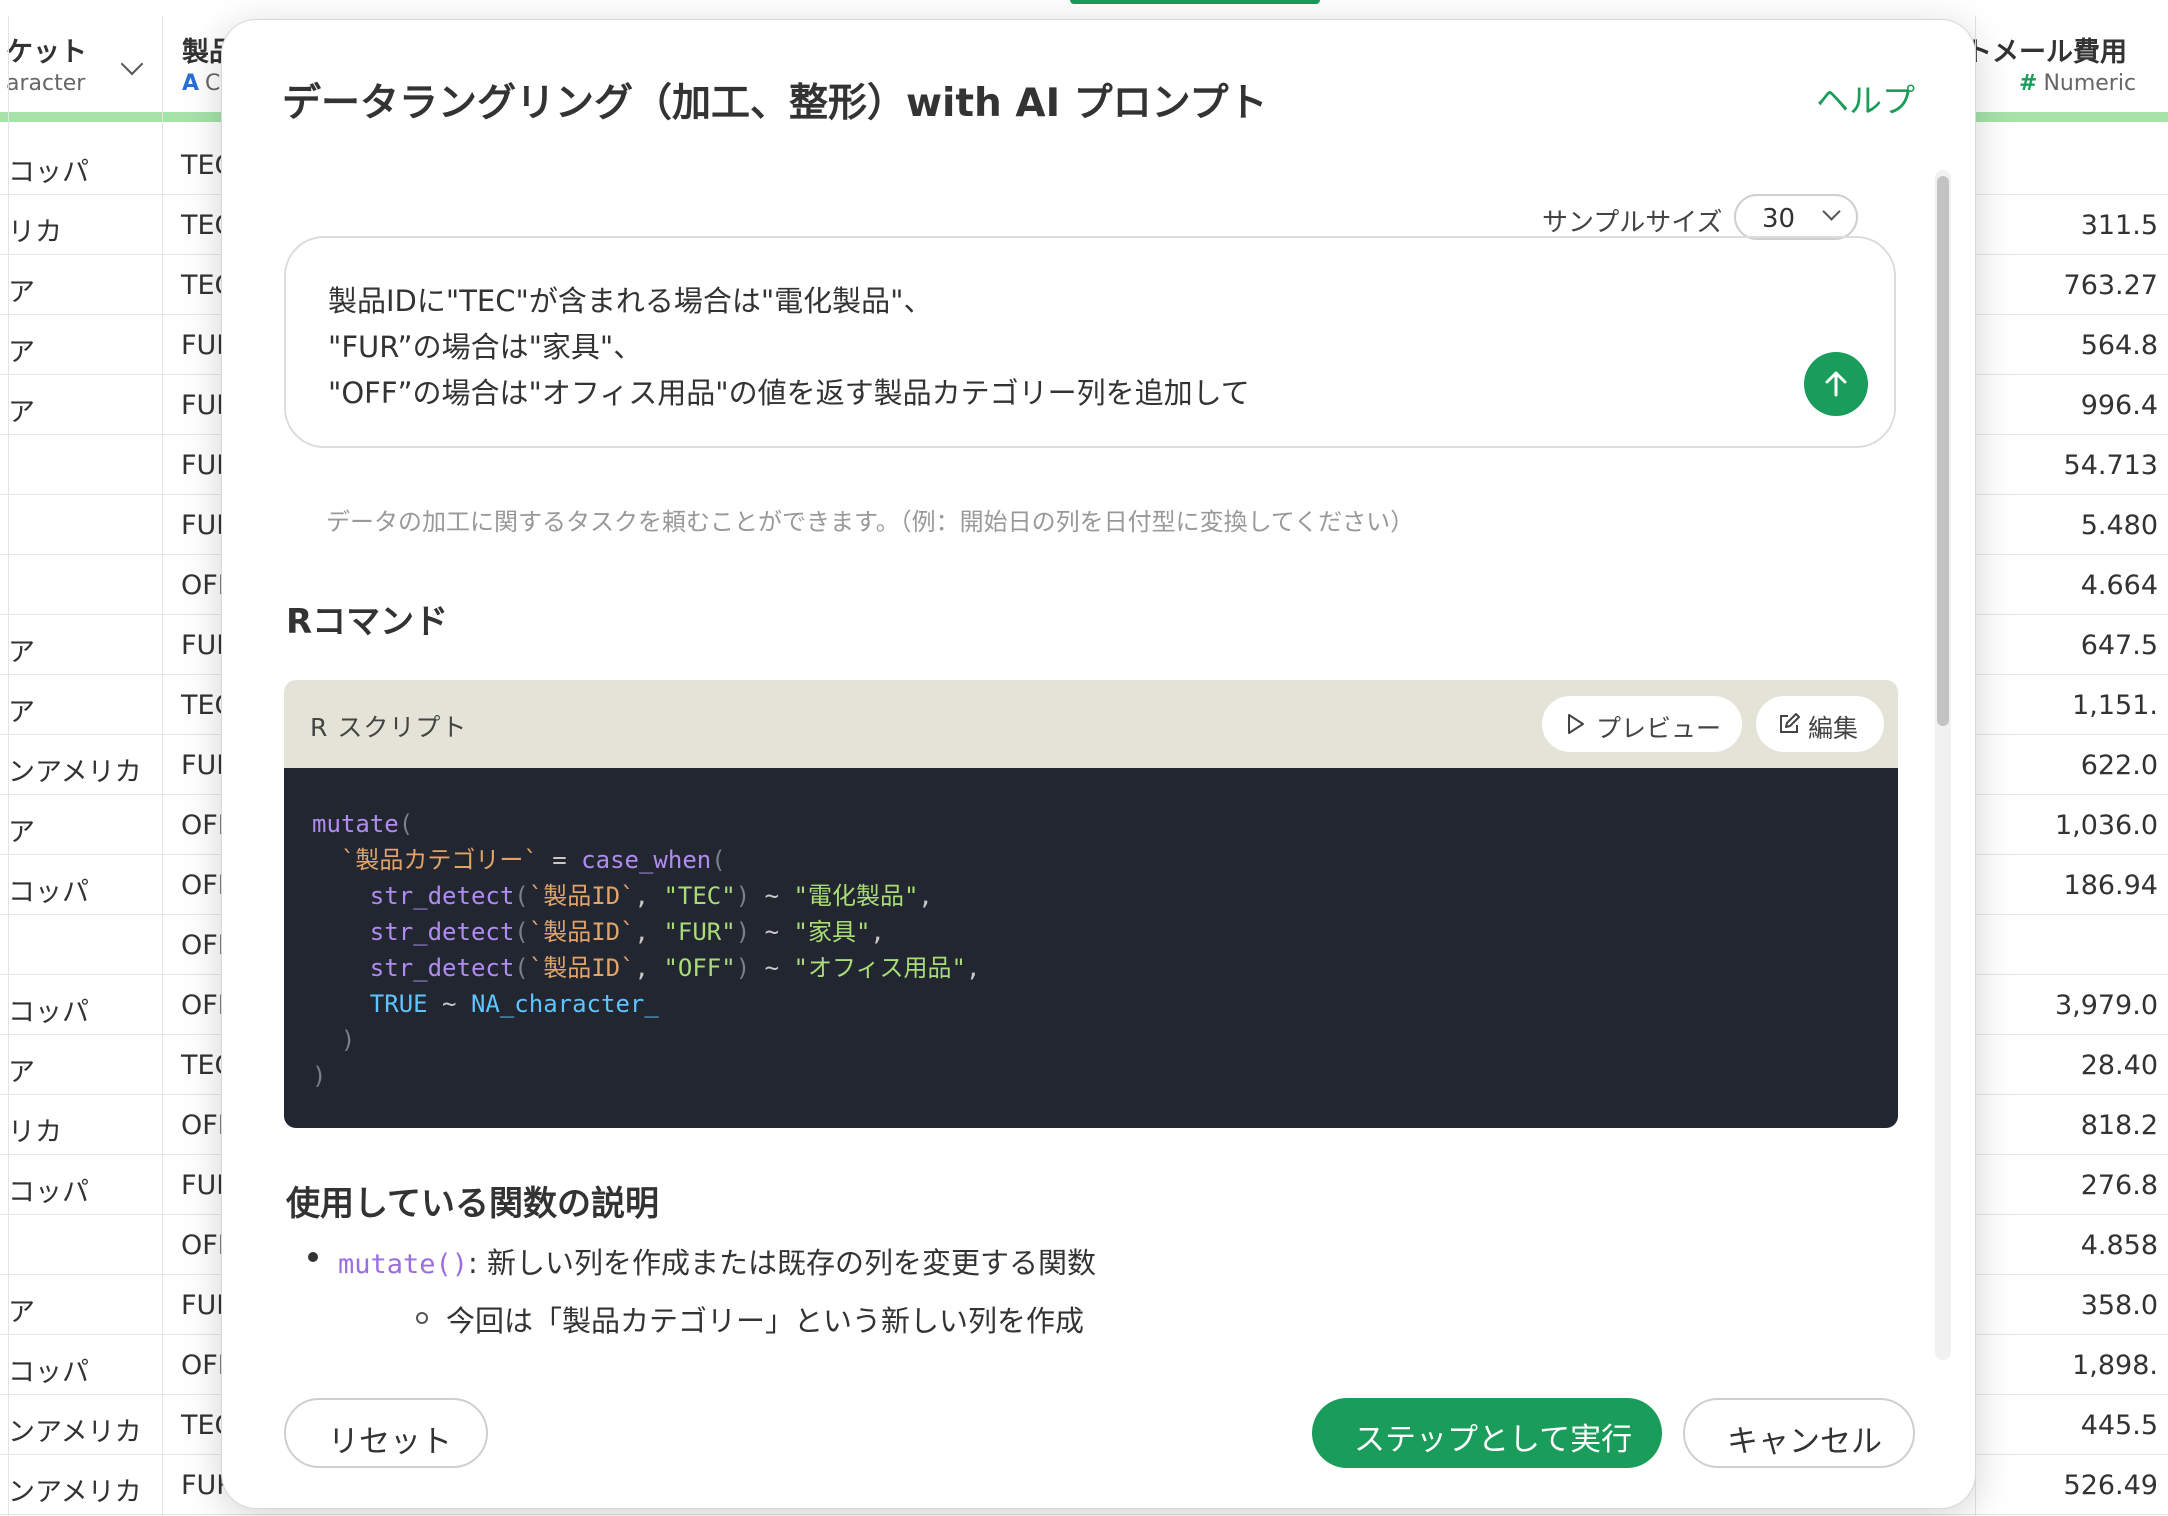  What do you see at coordinates (1790, 723) in the screenshot?
I see `edit-icon` at bounding box center [1790, 723].